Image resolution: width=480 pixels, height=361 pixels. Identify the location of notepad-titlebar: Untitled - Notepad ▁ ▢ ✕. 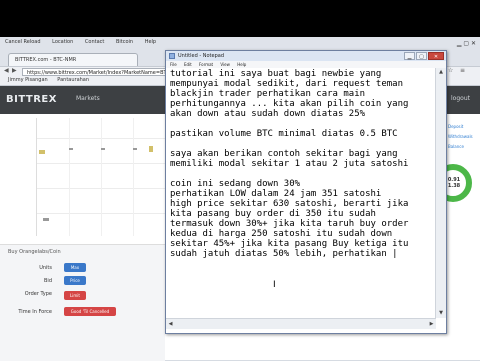
(306, 56).